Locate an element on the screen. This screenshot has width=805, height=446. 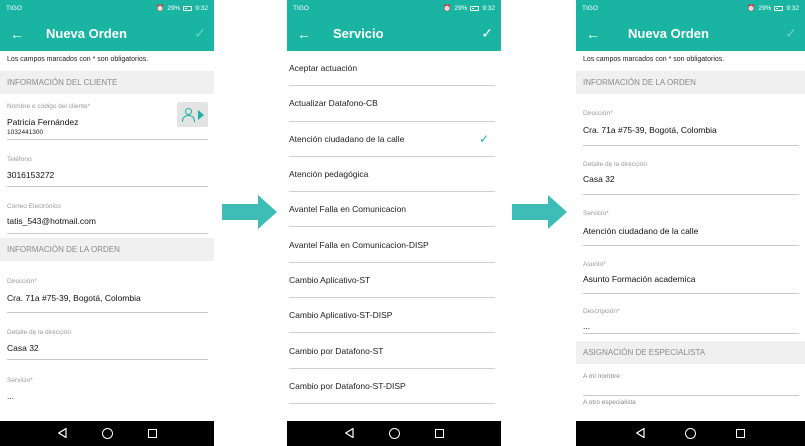
description-label: Descripción* is located at coordinates (601, 311).